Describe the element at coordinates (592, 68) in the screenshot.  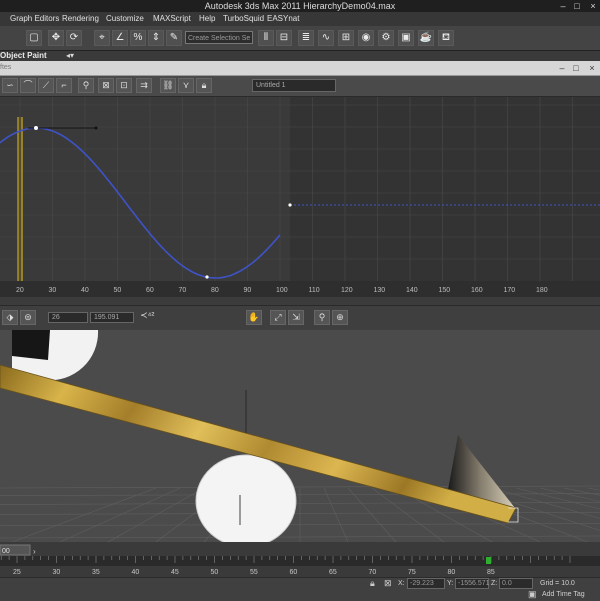
I see `curve-editor-close-button: ×` at that location.